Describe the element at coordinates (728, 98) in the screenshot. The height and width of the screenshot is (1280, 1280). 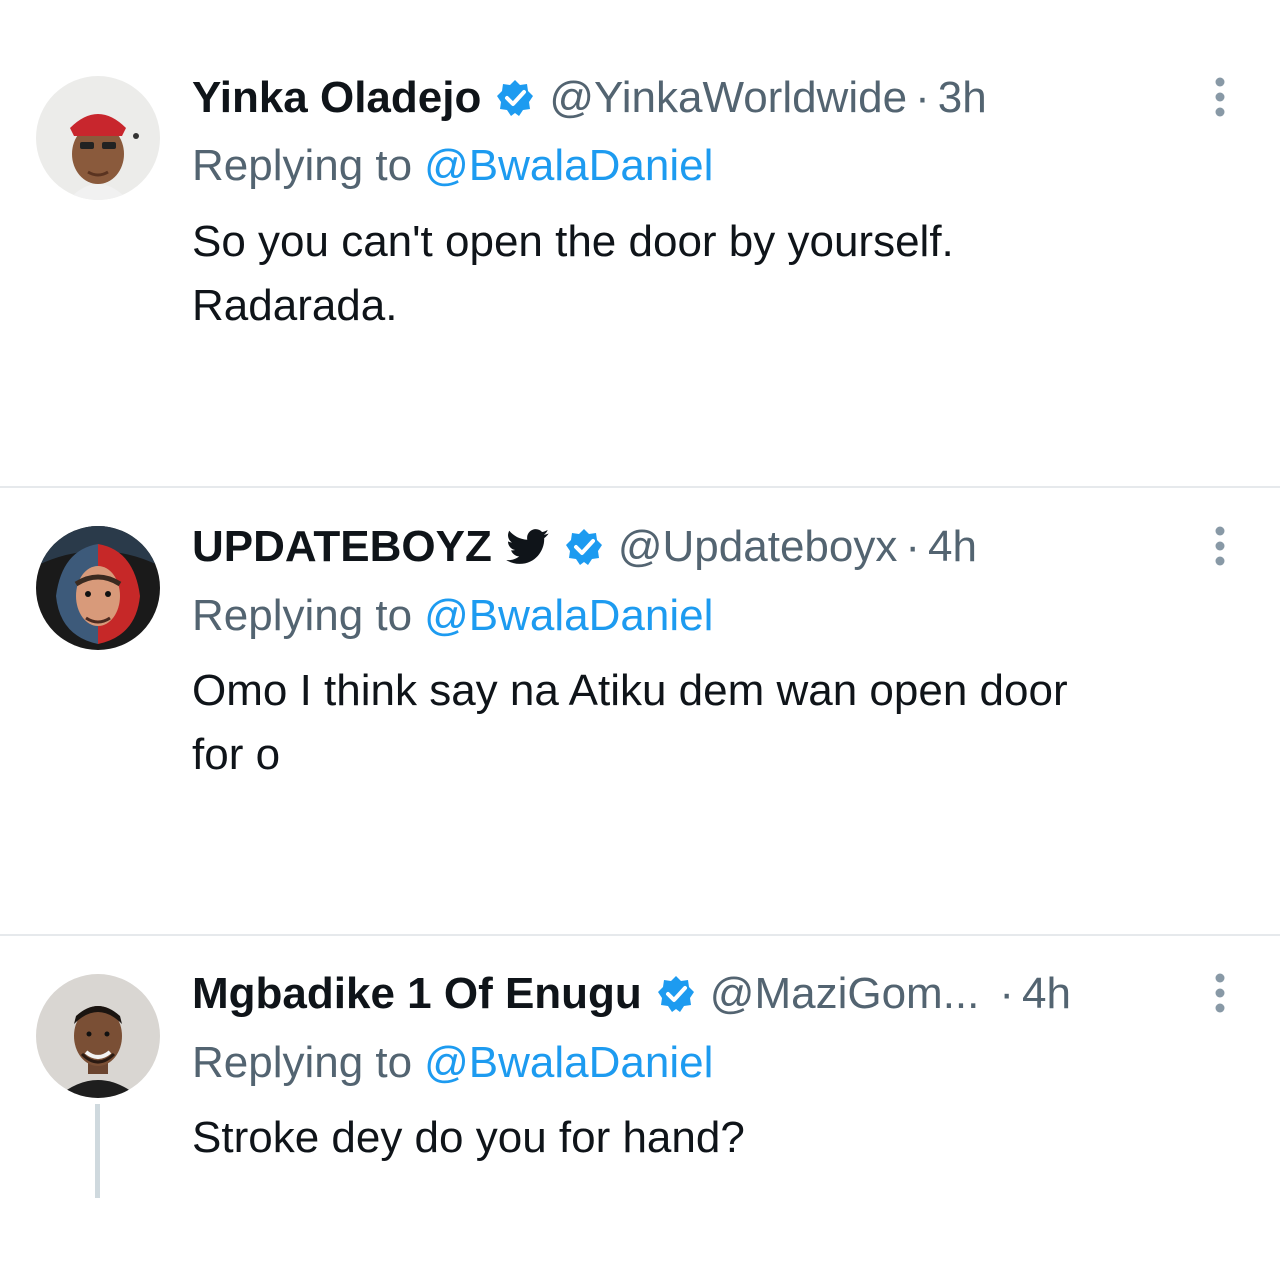
I see `handle: @YinkaWorldwide` at that location.